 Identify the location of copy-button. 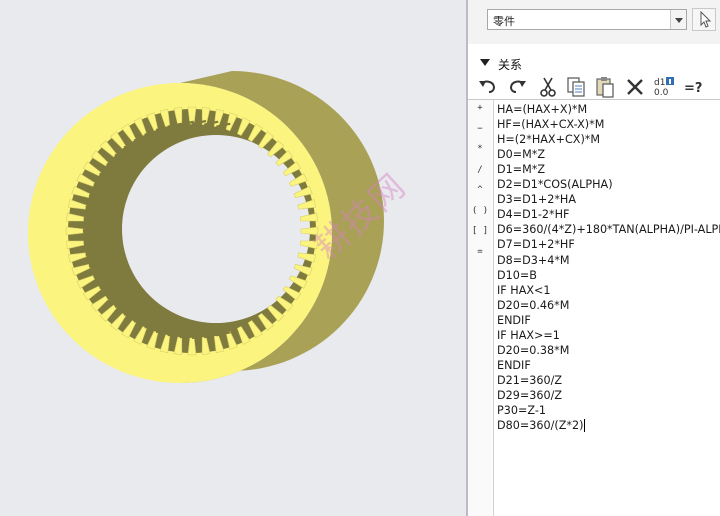
(576, 87).